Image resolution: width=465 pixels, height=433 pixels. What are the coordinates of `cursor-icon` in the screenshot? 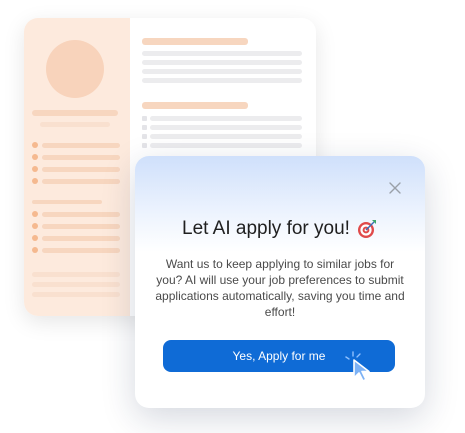 It's located at (362, 367).